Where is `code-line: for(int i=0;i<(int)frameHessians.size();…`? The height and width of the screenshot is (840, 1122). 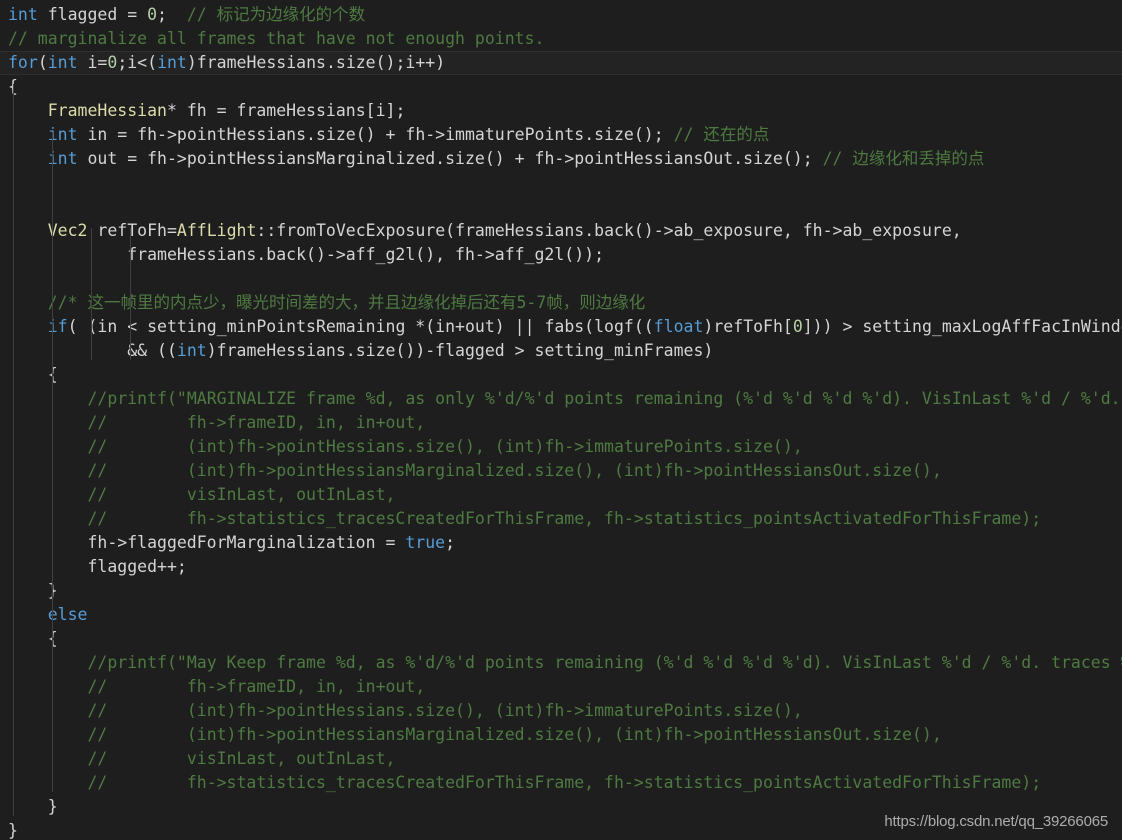
code-line: for(int i=0;i<(int)frameHessians.size();… is located at coordinates (561, 63).